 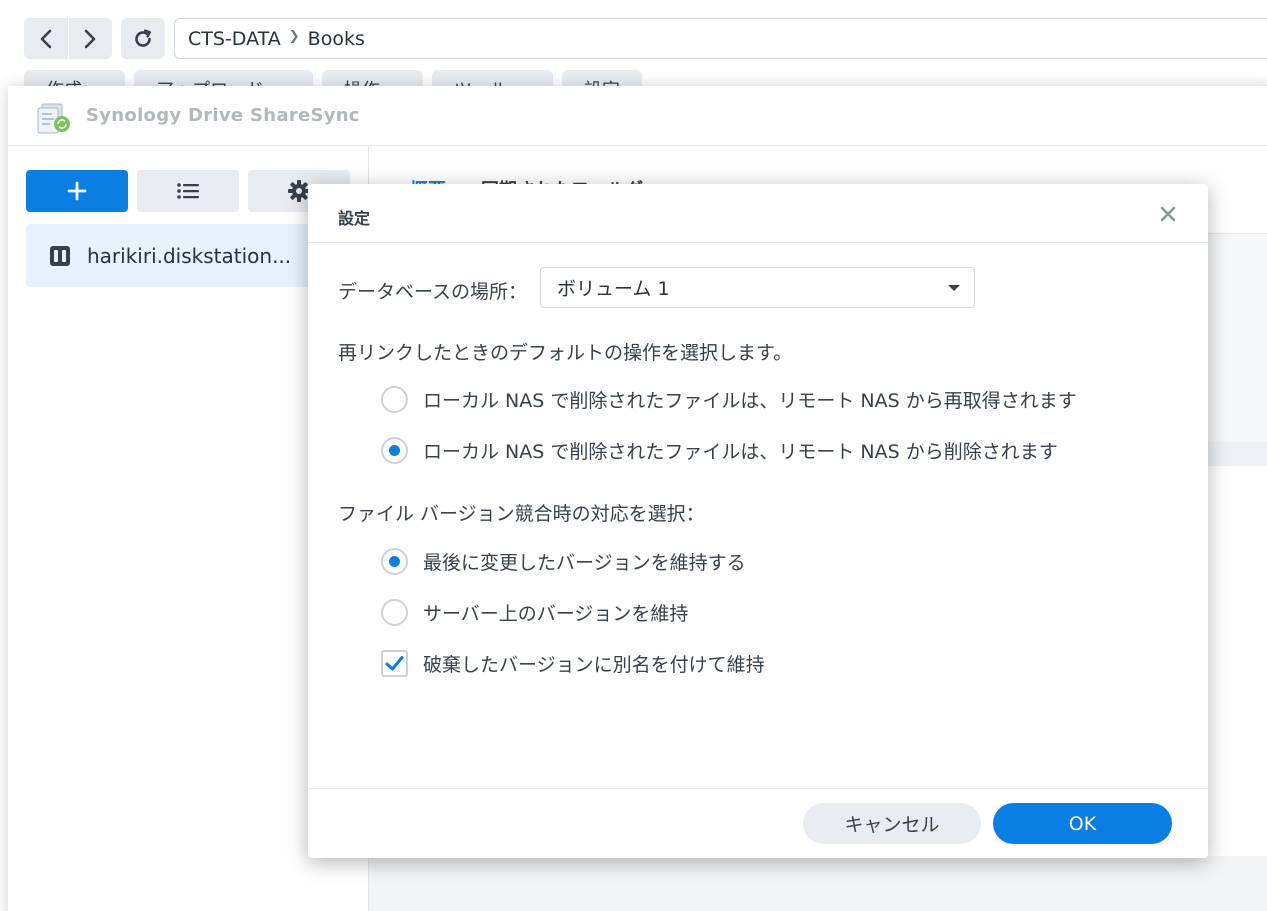 I want to click on dialog-footer: キャンセル OK, so click(x=758, y=823).